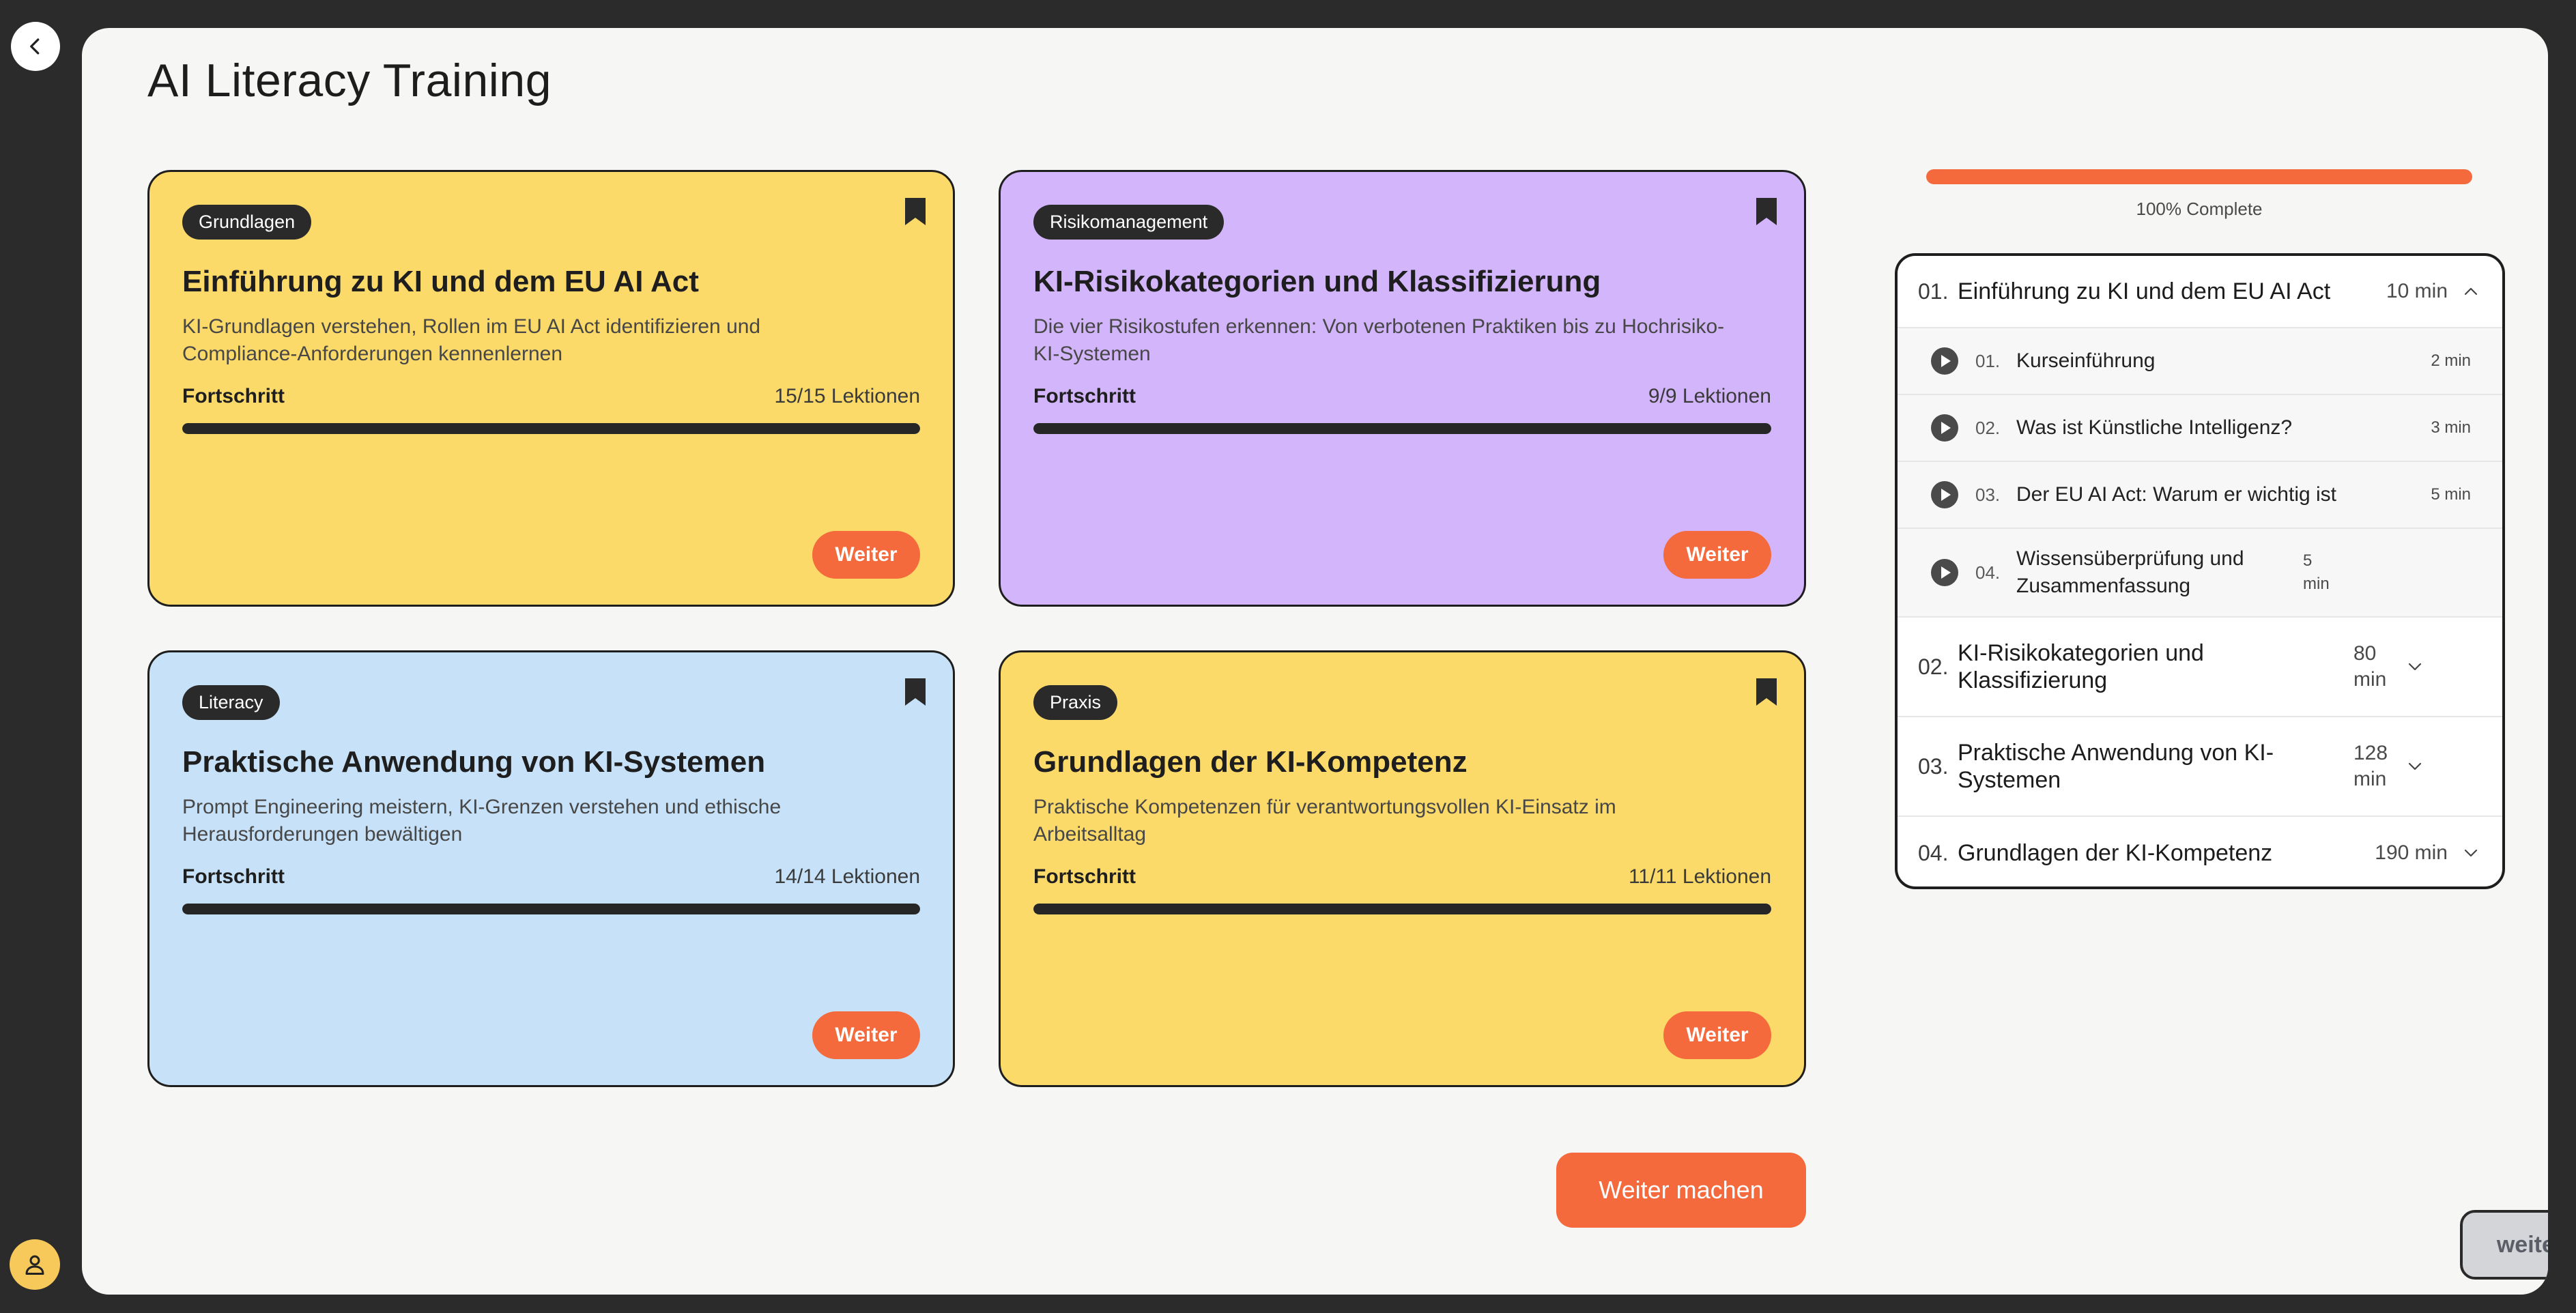 The height and width of the screenshot is (1313, 2576). What do you see at coordinates (2081, 666) in the screenshot?
I see `module-title: KI-Risikokategorien und Klassifizierung` at bounding box center [2081, 666].